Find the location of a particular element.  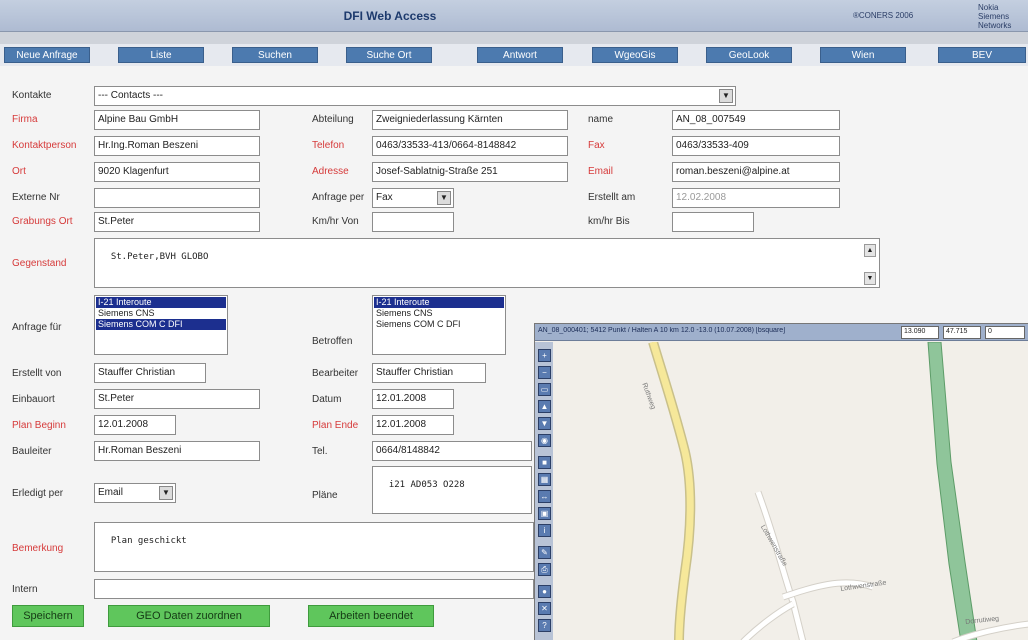

finish-work-button: Arbeiten beendet is located at coordinates (371, 616).